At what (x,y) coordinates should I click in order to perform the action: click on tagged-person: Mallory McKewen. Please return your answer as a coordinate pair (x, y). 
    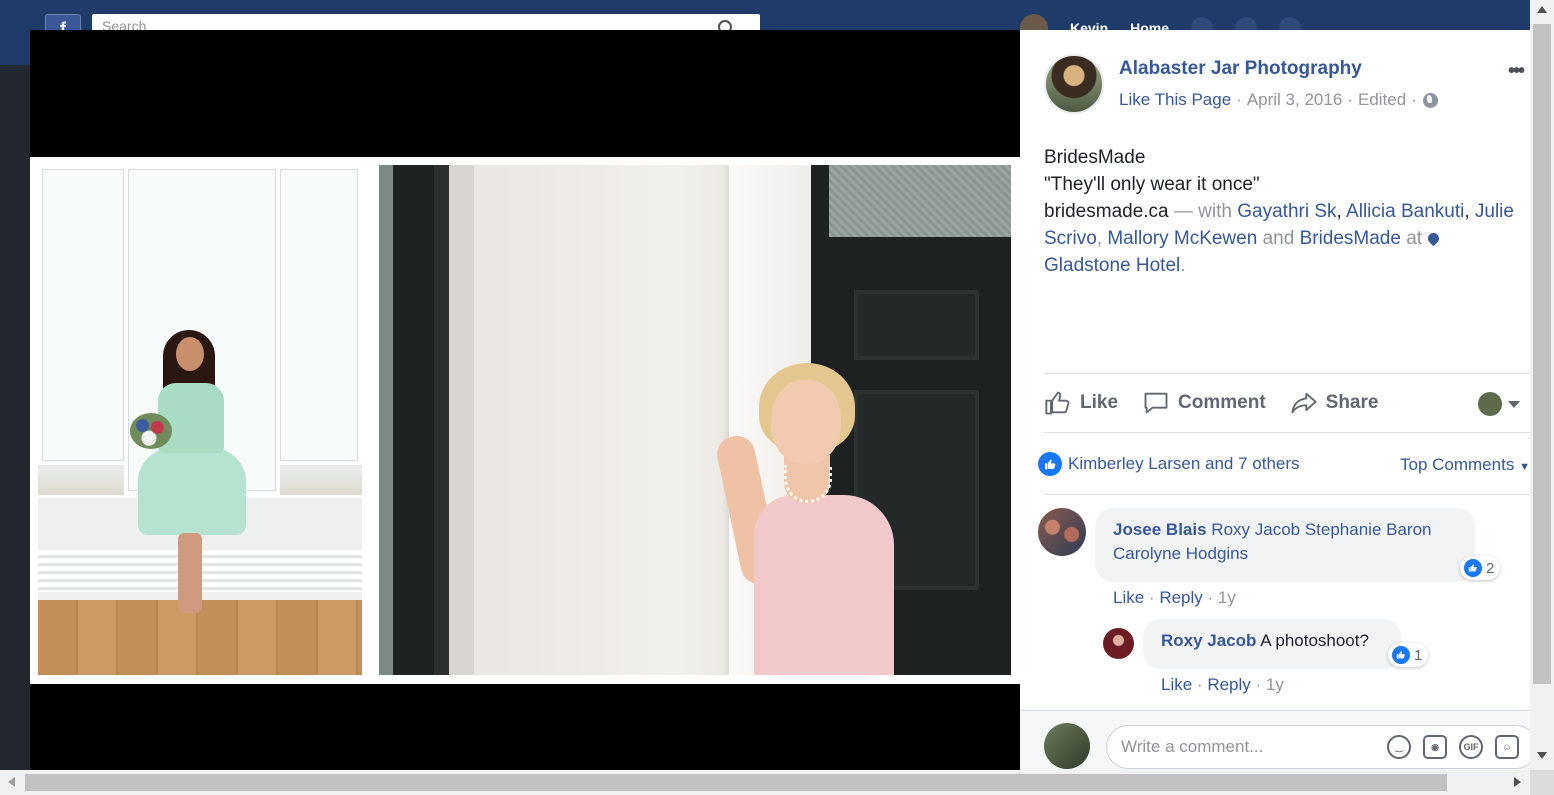
    Looking at the image, I should click on (1182, 238).